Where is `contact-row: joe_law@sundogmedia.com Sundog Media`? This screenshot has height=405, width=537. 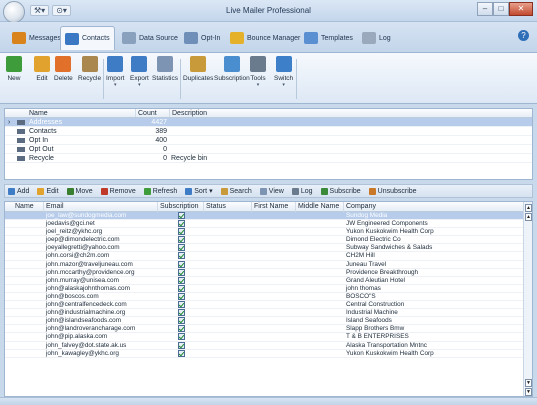
contact-row: joe_law@sundogmedia.com Sundog Media is located at coordinates (268, 216).